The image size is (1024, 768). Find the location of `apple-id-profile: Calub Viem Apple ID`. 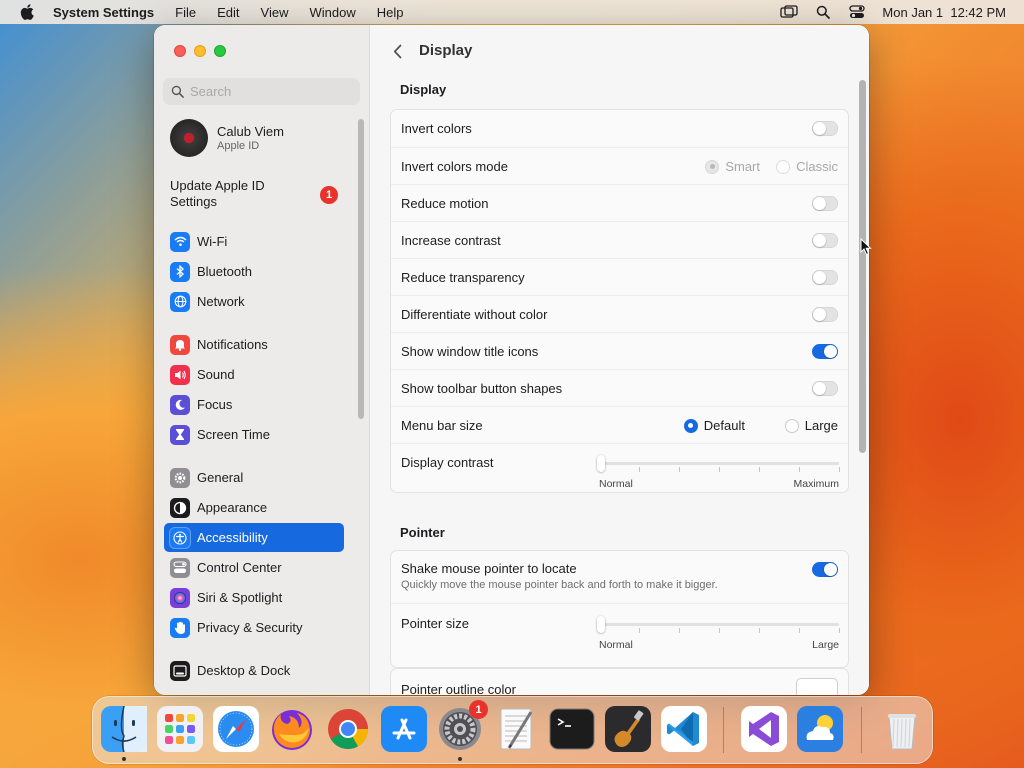

apple-id-profile: Calub Viem Apple ID is located at coordinates (227, 138).